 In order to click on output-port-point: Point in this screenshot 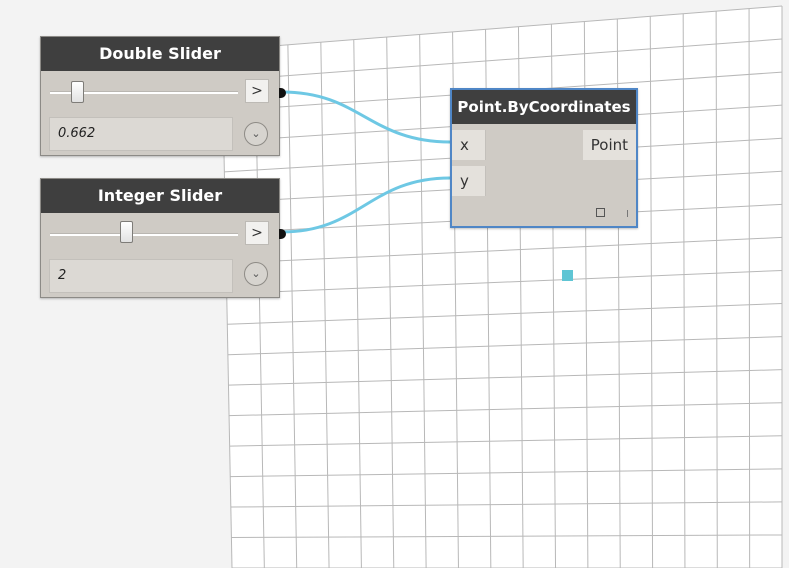, I will do `click(609, 145)`.